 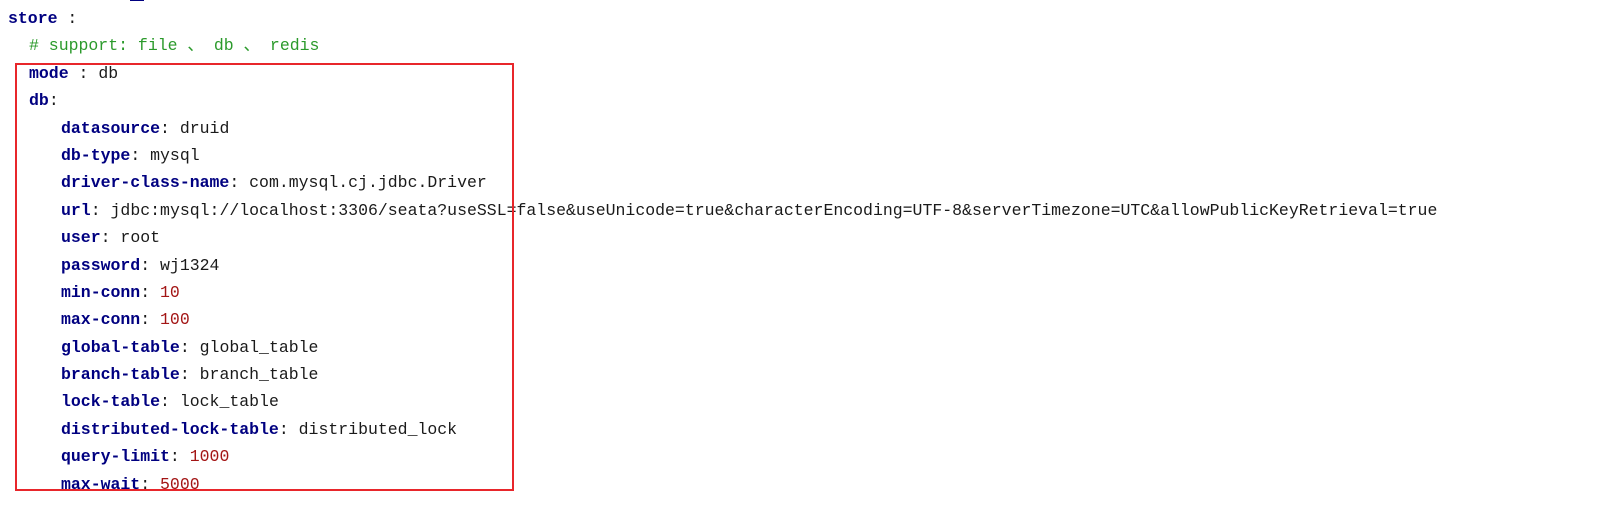 I want to click on entry-key: branch-table, so click(x=120, y=375).